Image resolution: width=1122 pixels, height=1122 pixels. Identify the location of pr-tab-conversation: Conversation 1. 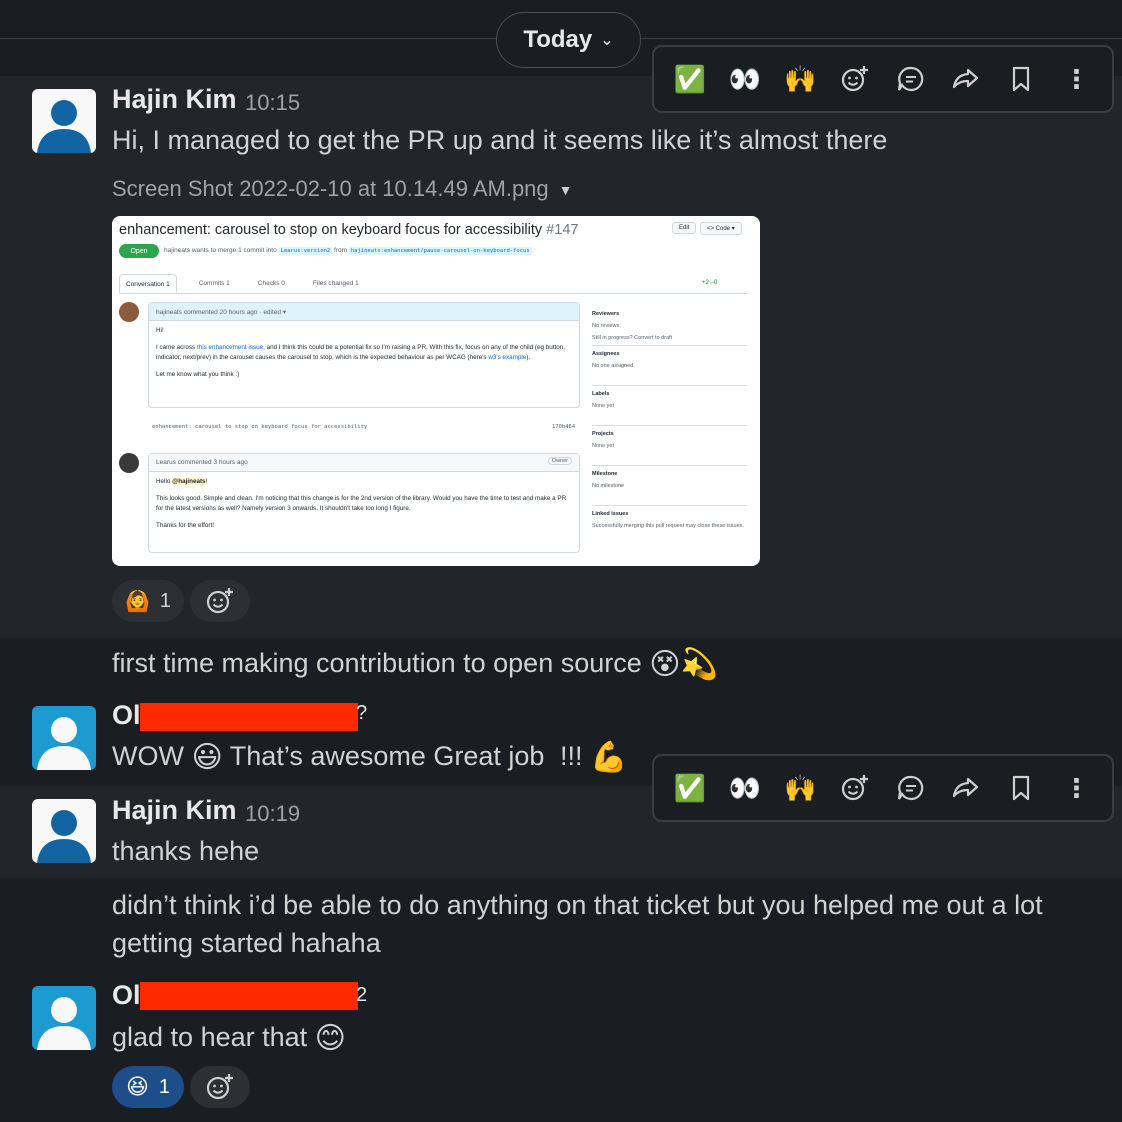
(148, 283).